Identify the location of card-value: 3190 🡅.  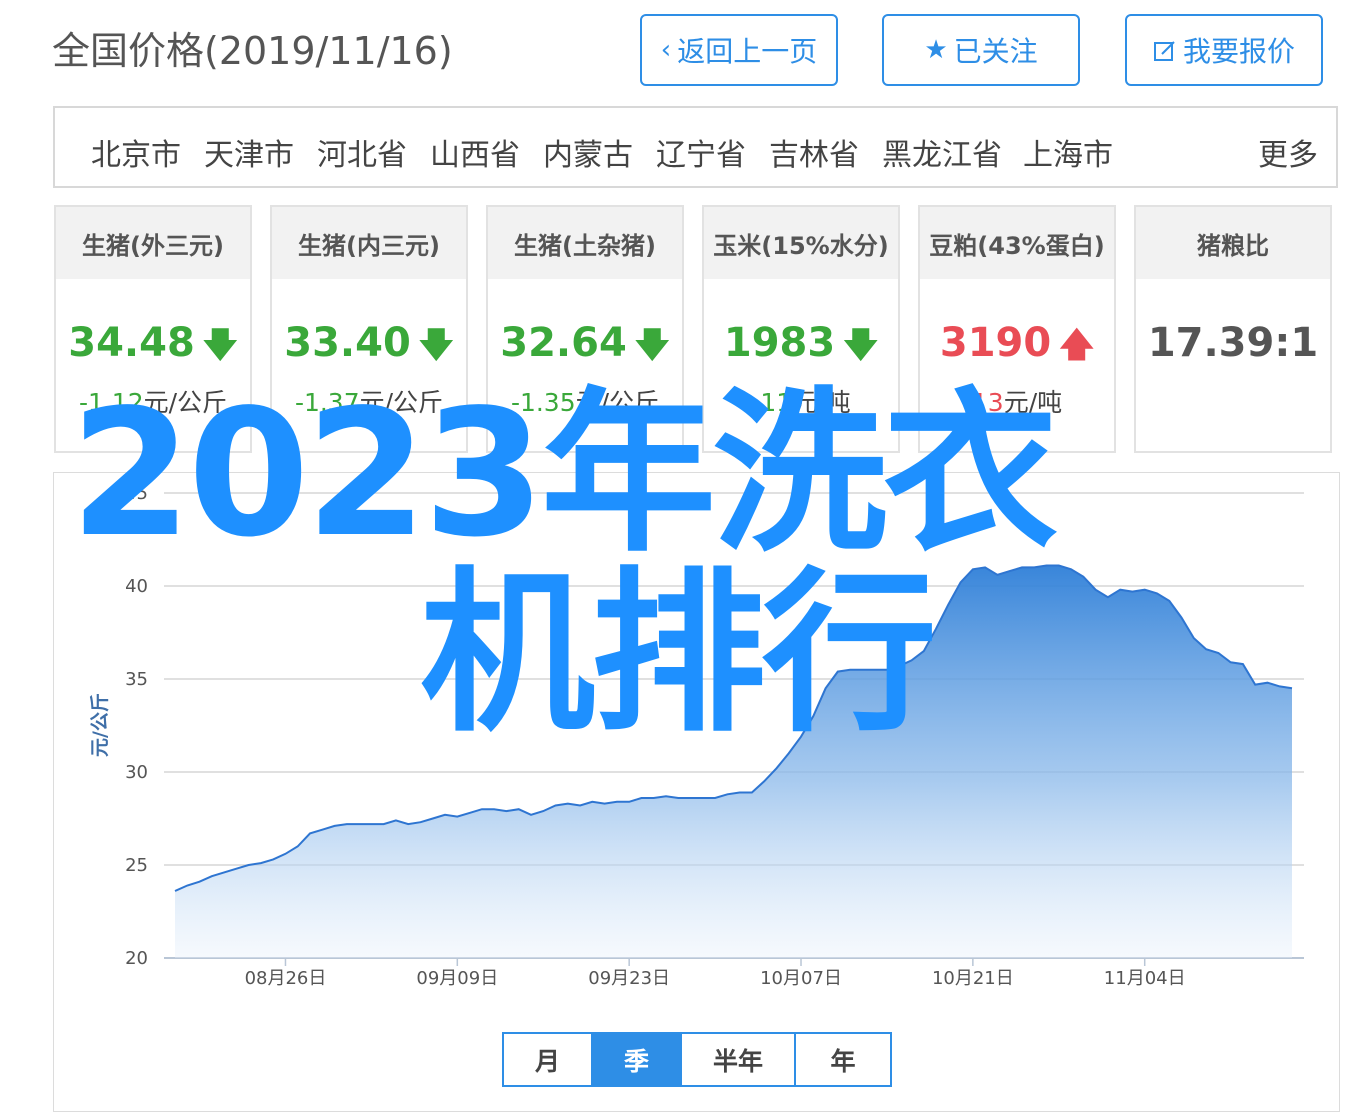
(1017, 349).